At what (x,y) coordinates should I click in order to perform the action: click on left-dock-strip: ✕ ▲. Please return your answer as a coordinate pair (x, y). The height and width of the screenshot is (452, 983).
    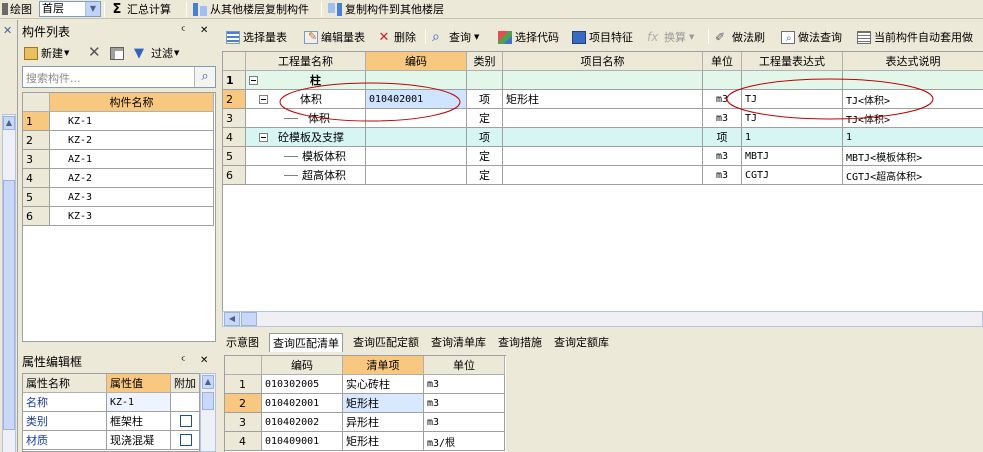
    Looking at the image, I should click on (9, 236).